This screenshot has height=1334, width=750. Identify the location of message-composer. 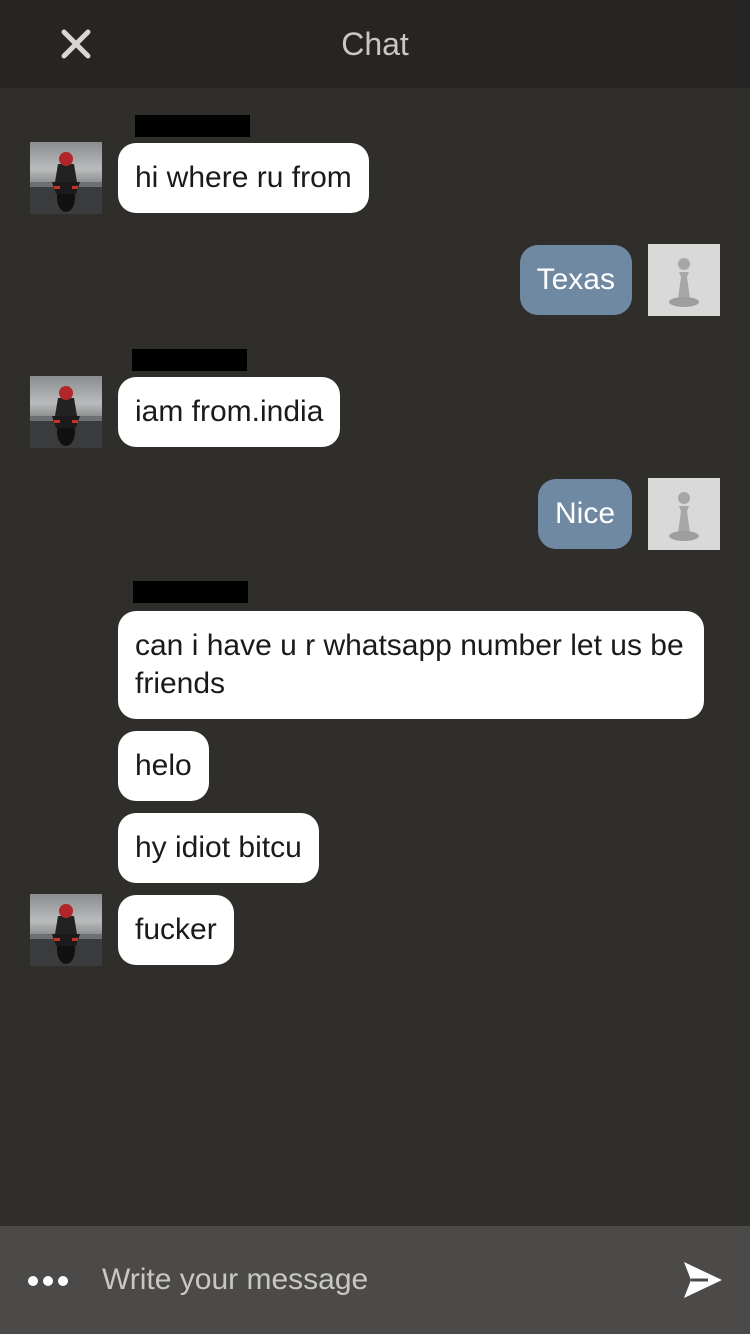
(375, 1280).